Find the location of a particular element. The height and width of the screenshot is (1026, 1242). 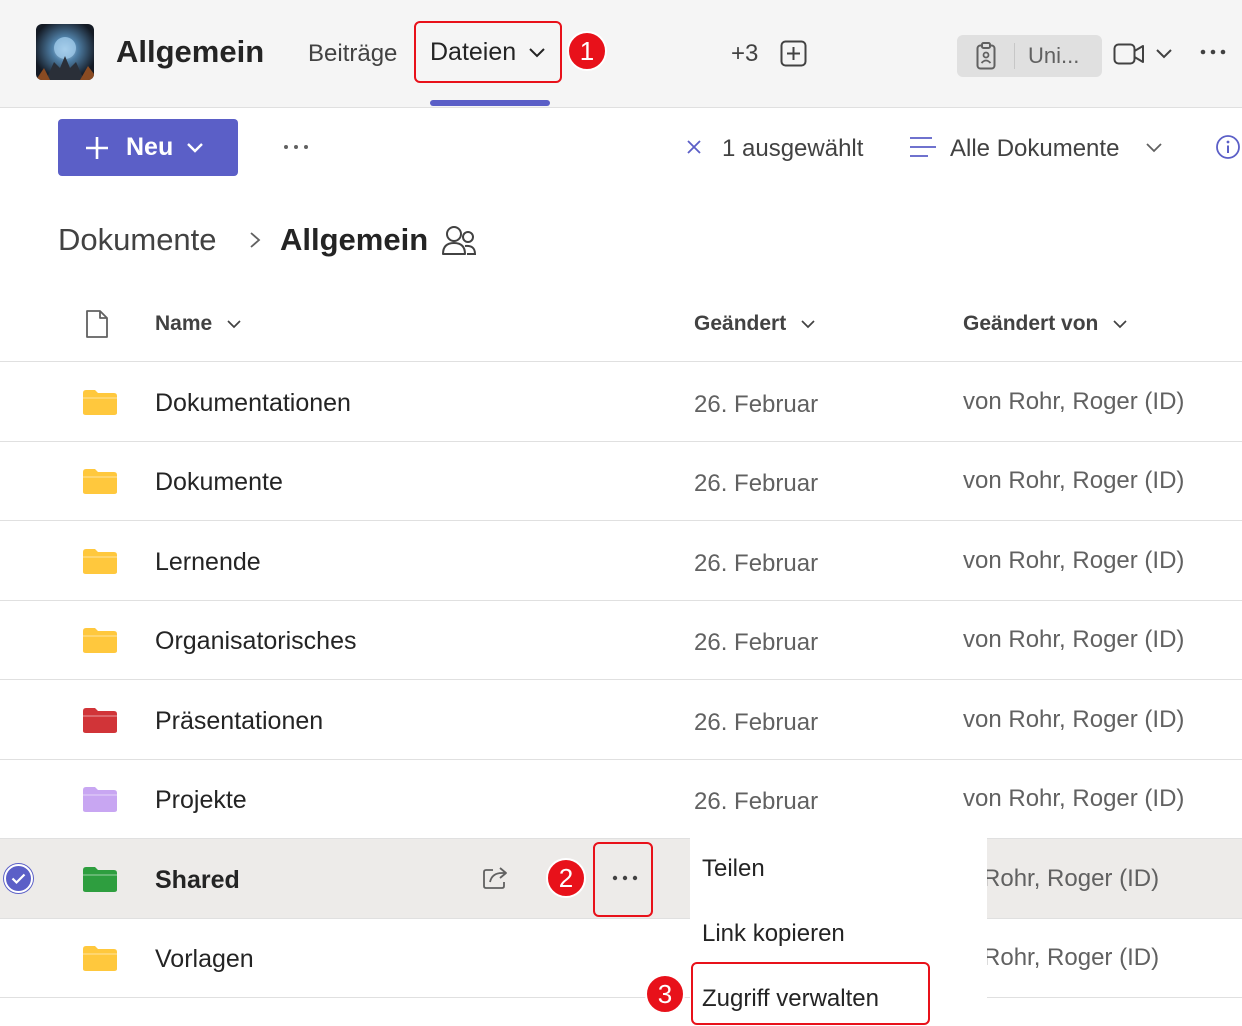

tab-beitraege: Beiträge is located at coordinates (352, 54).